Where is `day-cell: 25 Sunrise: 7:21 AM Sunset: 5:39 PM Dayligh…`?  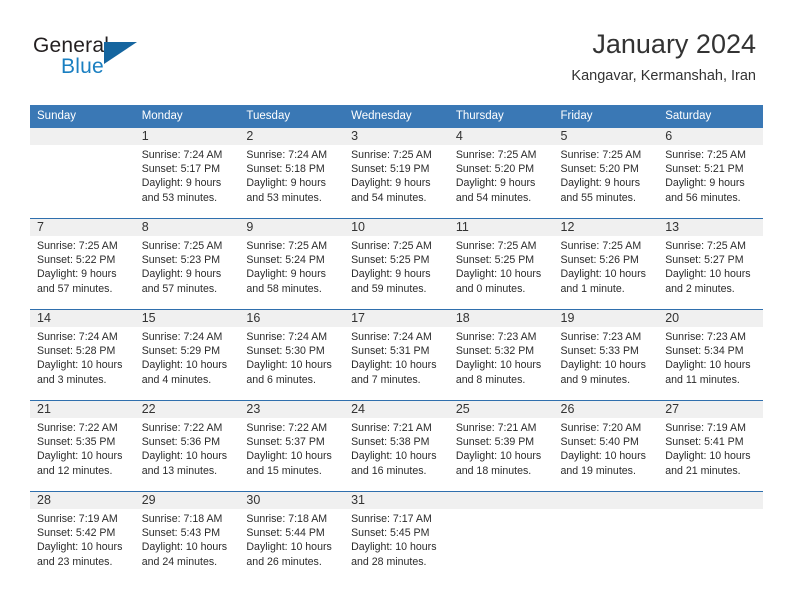 day-cell: 25 Sunrise: 7:21 AM Sunset: 5:39 PM Dayligh… is located at coordinates (501, 446).